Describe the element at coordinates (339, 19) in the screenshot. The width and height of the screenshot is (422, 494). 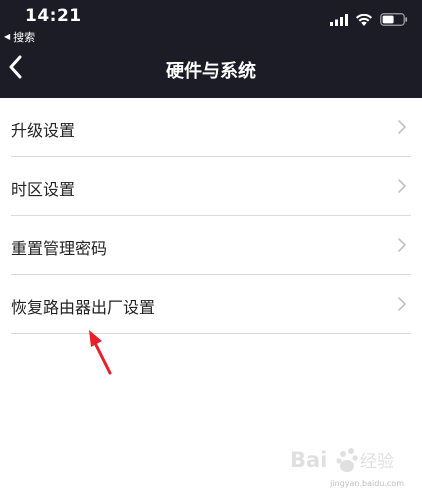
I see `signal-icon` at that location.